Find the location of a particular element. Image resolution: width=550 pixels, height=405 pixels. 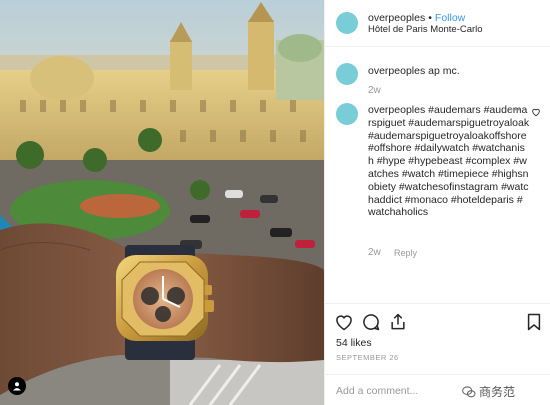

watermark-text: 商务范 is located at coordinates (497, 392).